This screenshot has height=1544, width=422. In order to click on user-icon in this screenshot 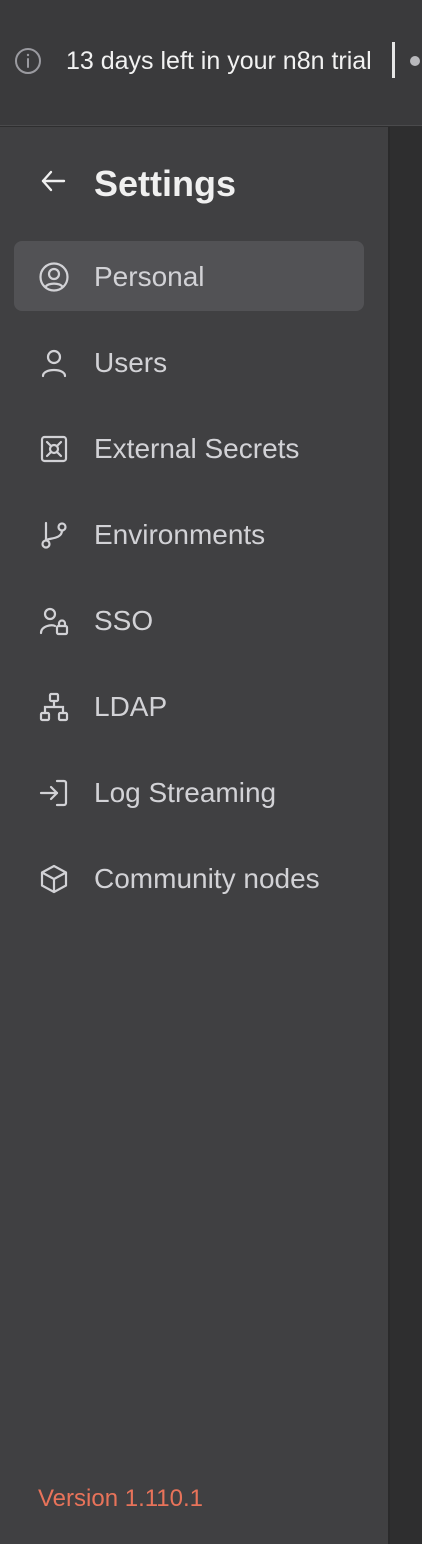, I will do `click(54, 363)`.